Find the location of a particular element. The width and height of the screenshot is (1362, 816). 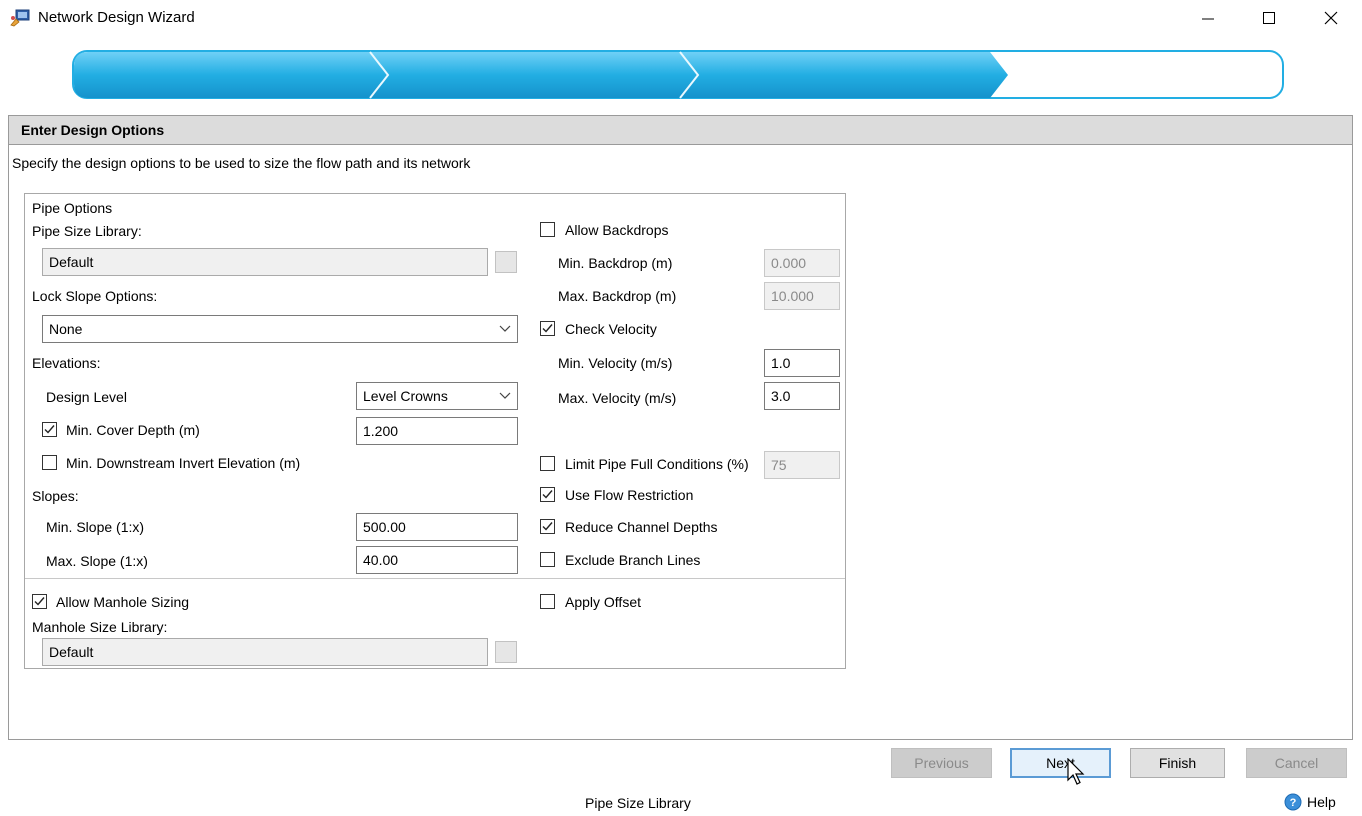

lock-slope-label: Lock Slope Options: is located at coordinates (95, 296).